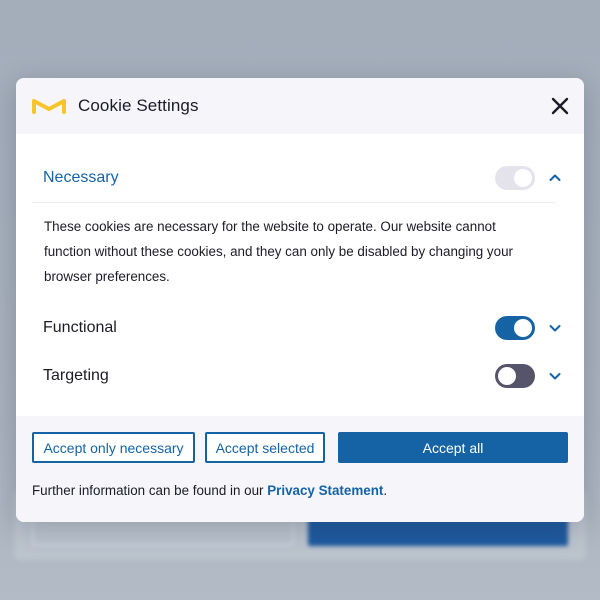 The image size is (600, 600). I want to click on category-row-necessary: Necessary, so click(305, 178).